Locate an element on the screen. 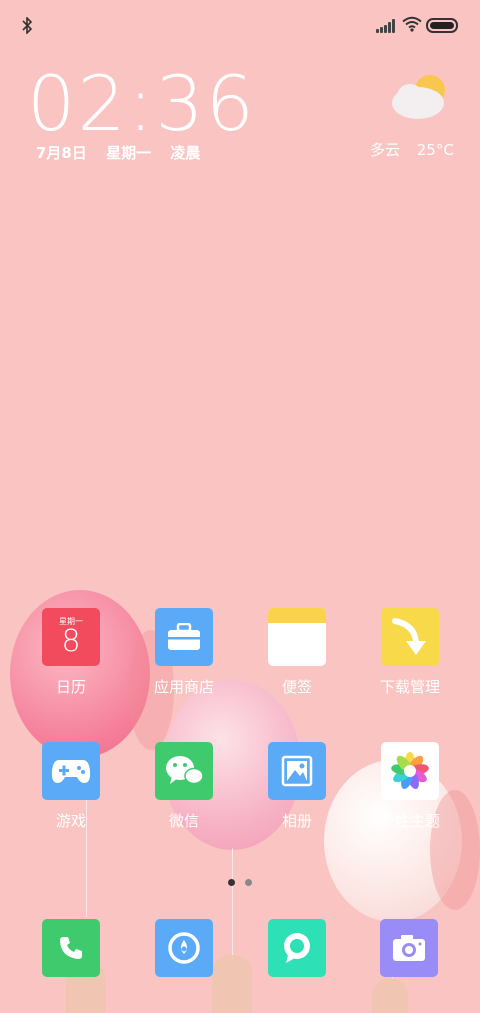 The height and width of the screenshot is (1013, 480). app-label: 相册 is located at coordinates (296, 821).